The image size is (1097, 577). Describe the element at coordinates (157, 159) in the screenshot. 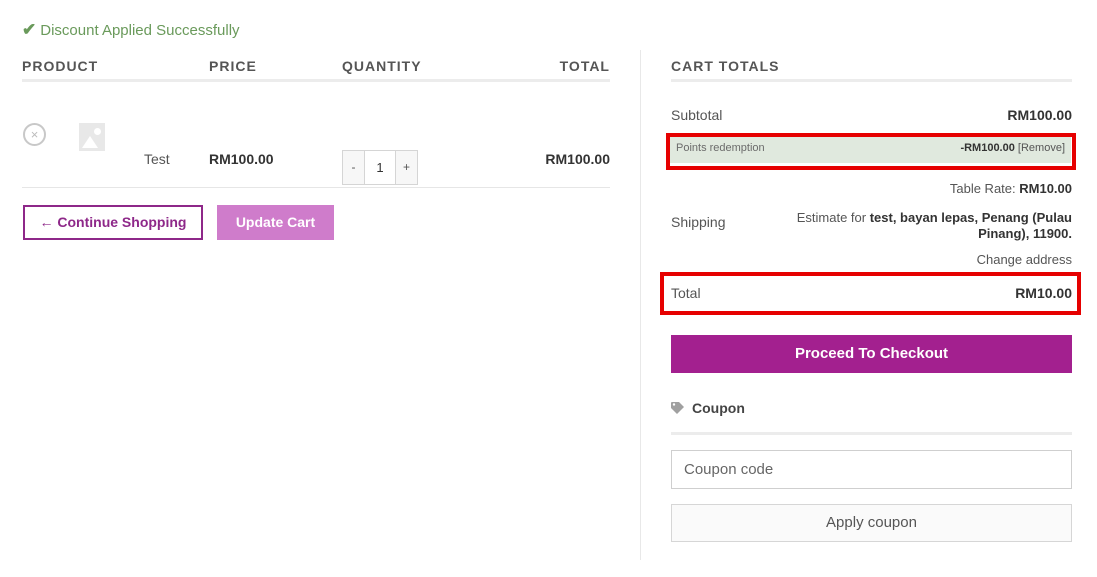

I see `product-name: Test` at that location.